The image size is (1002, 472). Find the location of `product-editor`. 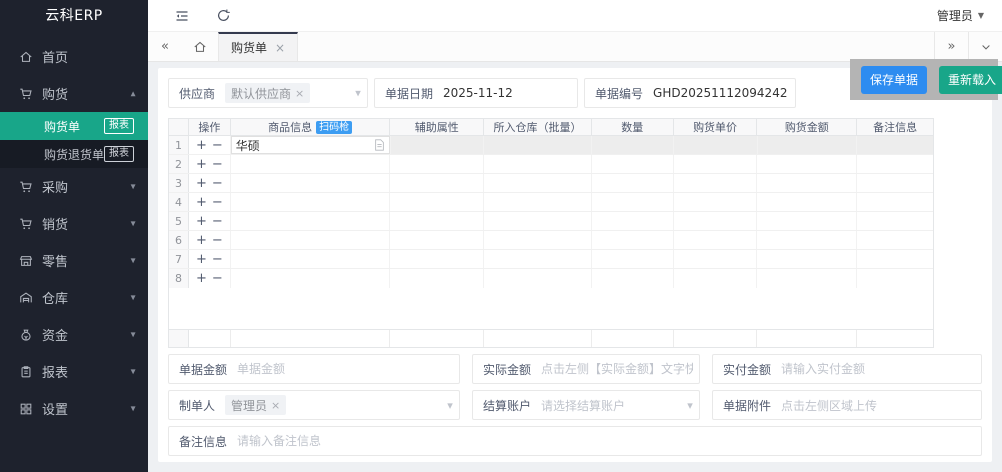

product-editor is located at coordinates (310, 145).